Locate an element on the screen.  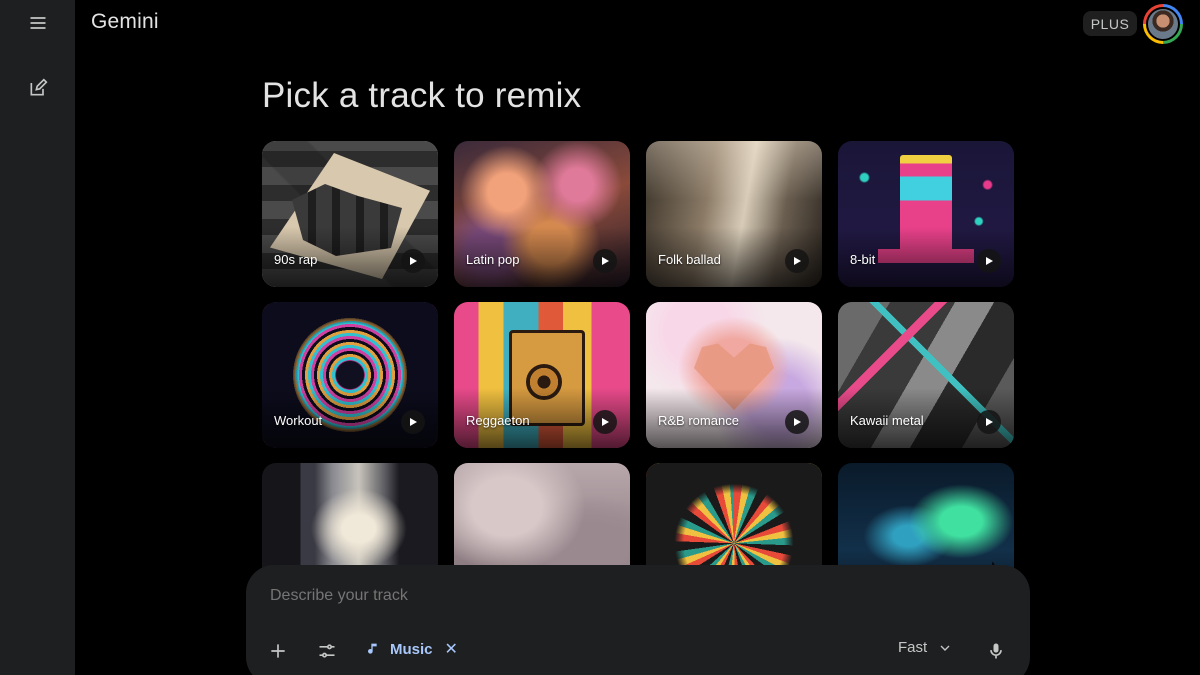
edit-icon is located at coordinates (39, 87).